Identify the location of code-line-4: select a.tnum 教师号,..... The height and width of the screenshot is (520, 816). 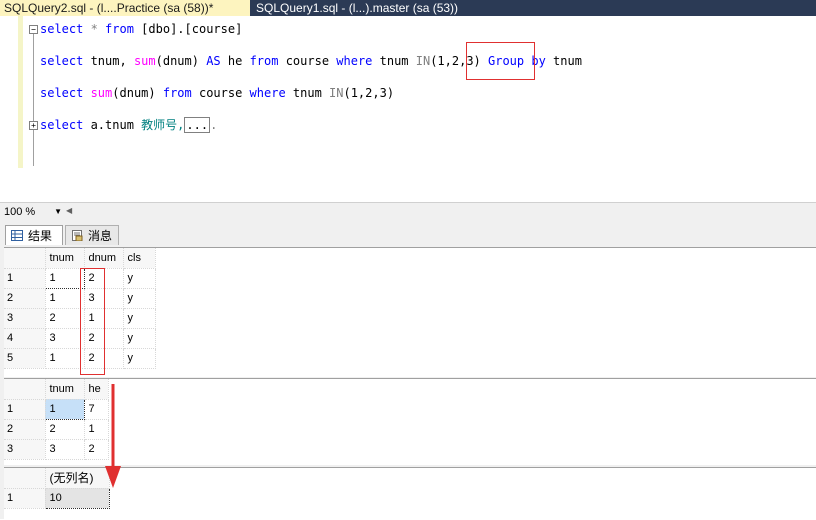
(129, 125).